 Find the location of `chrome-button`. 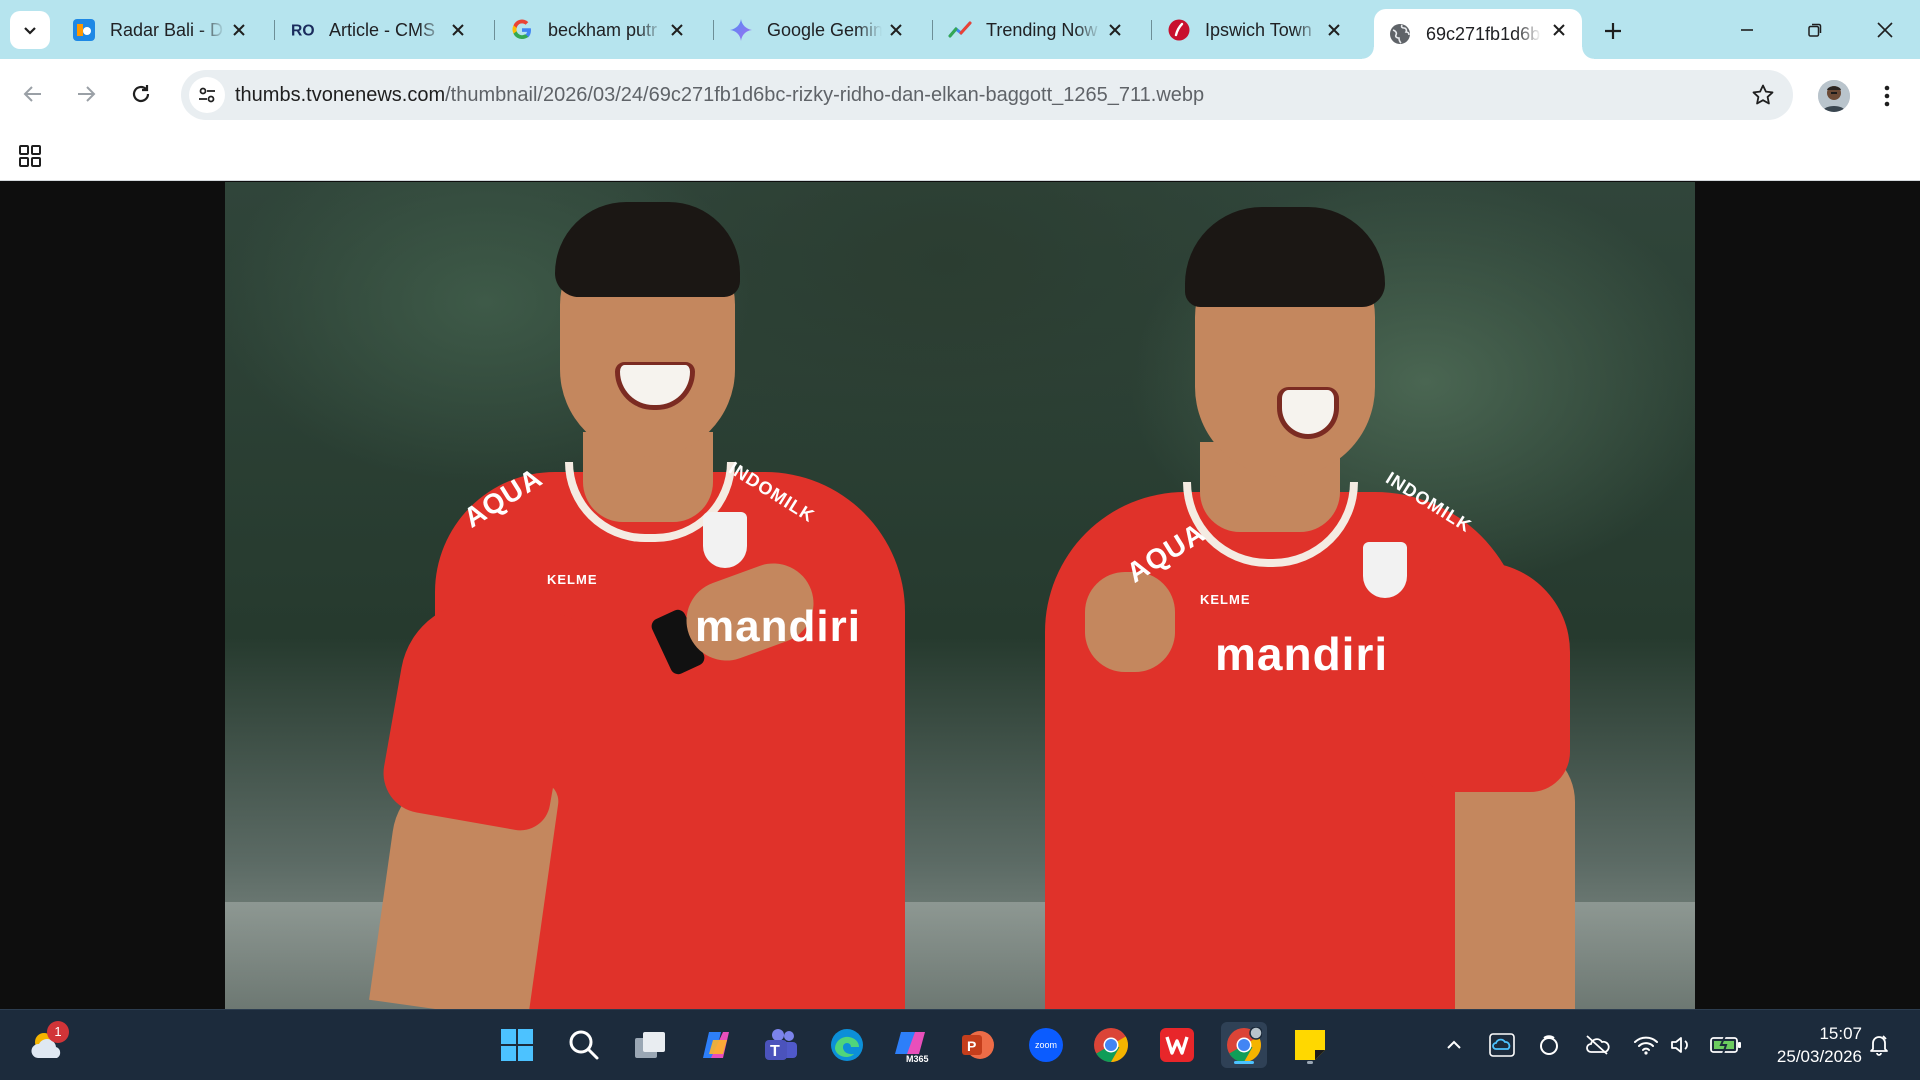

chrome-button is located at coordinates (1111, 1045).